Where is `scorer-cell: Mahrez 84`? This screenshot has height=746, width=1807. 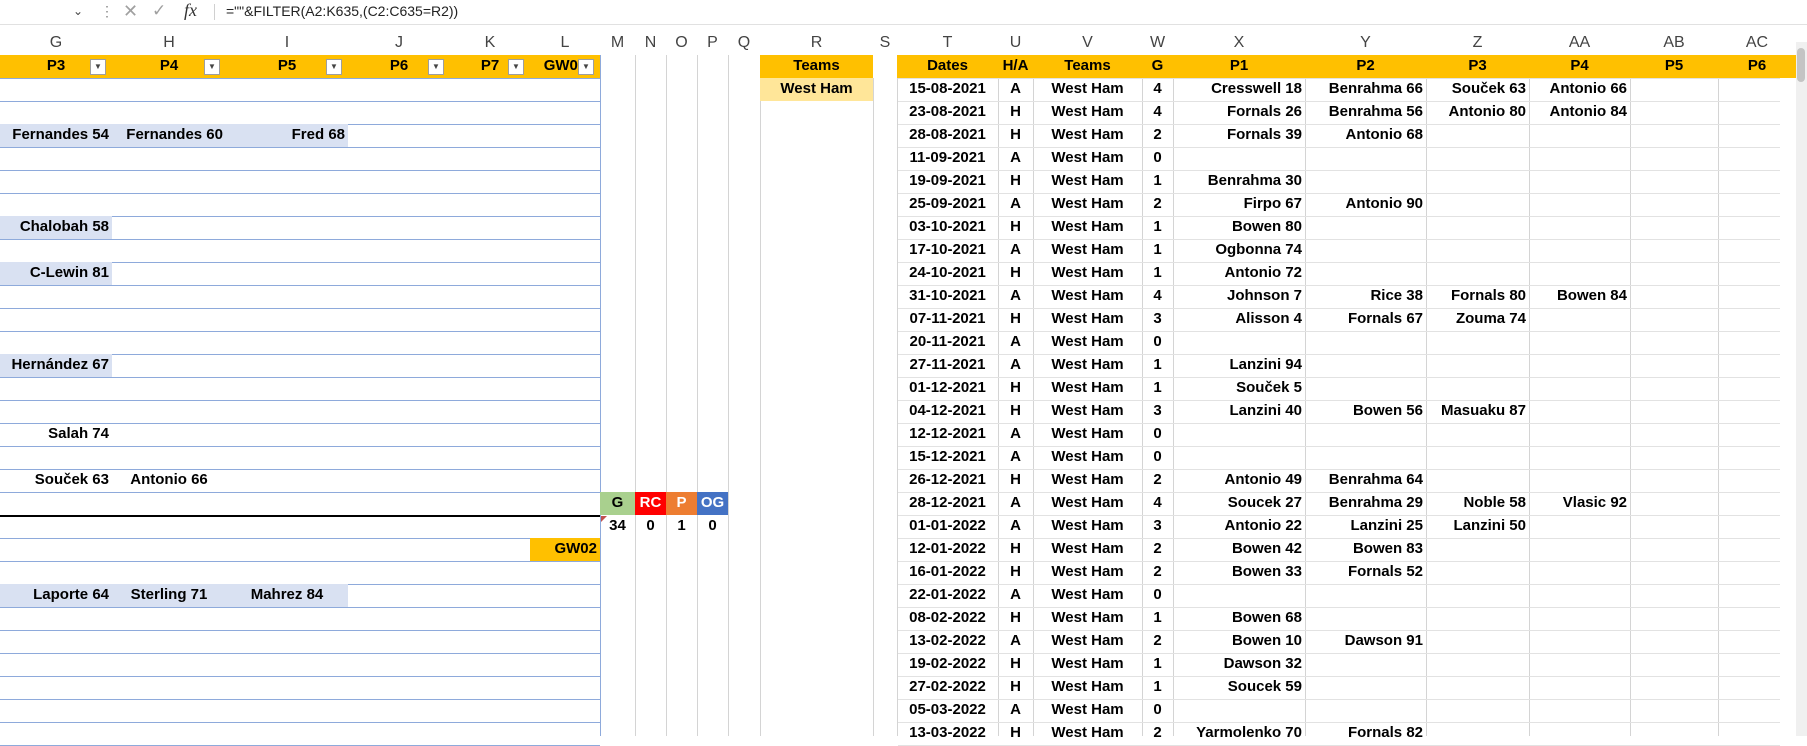 scorer-cell: Mahrez 84 is located at coordinates (287, 595).